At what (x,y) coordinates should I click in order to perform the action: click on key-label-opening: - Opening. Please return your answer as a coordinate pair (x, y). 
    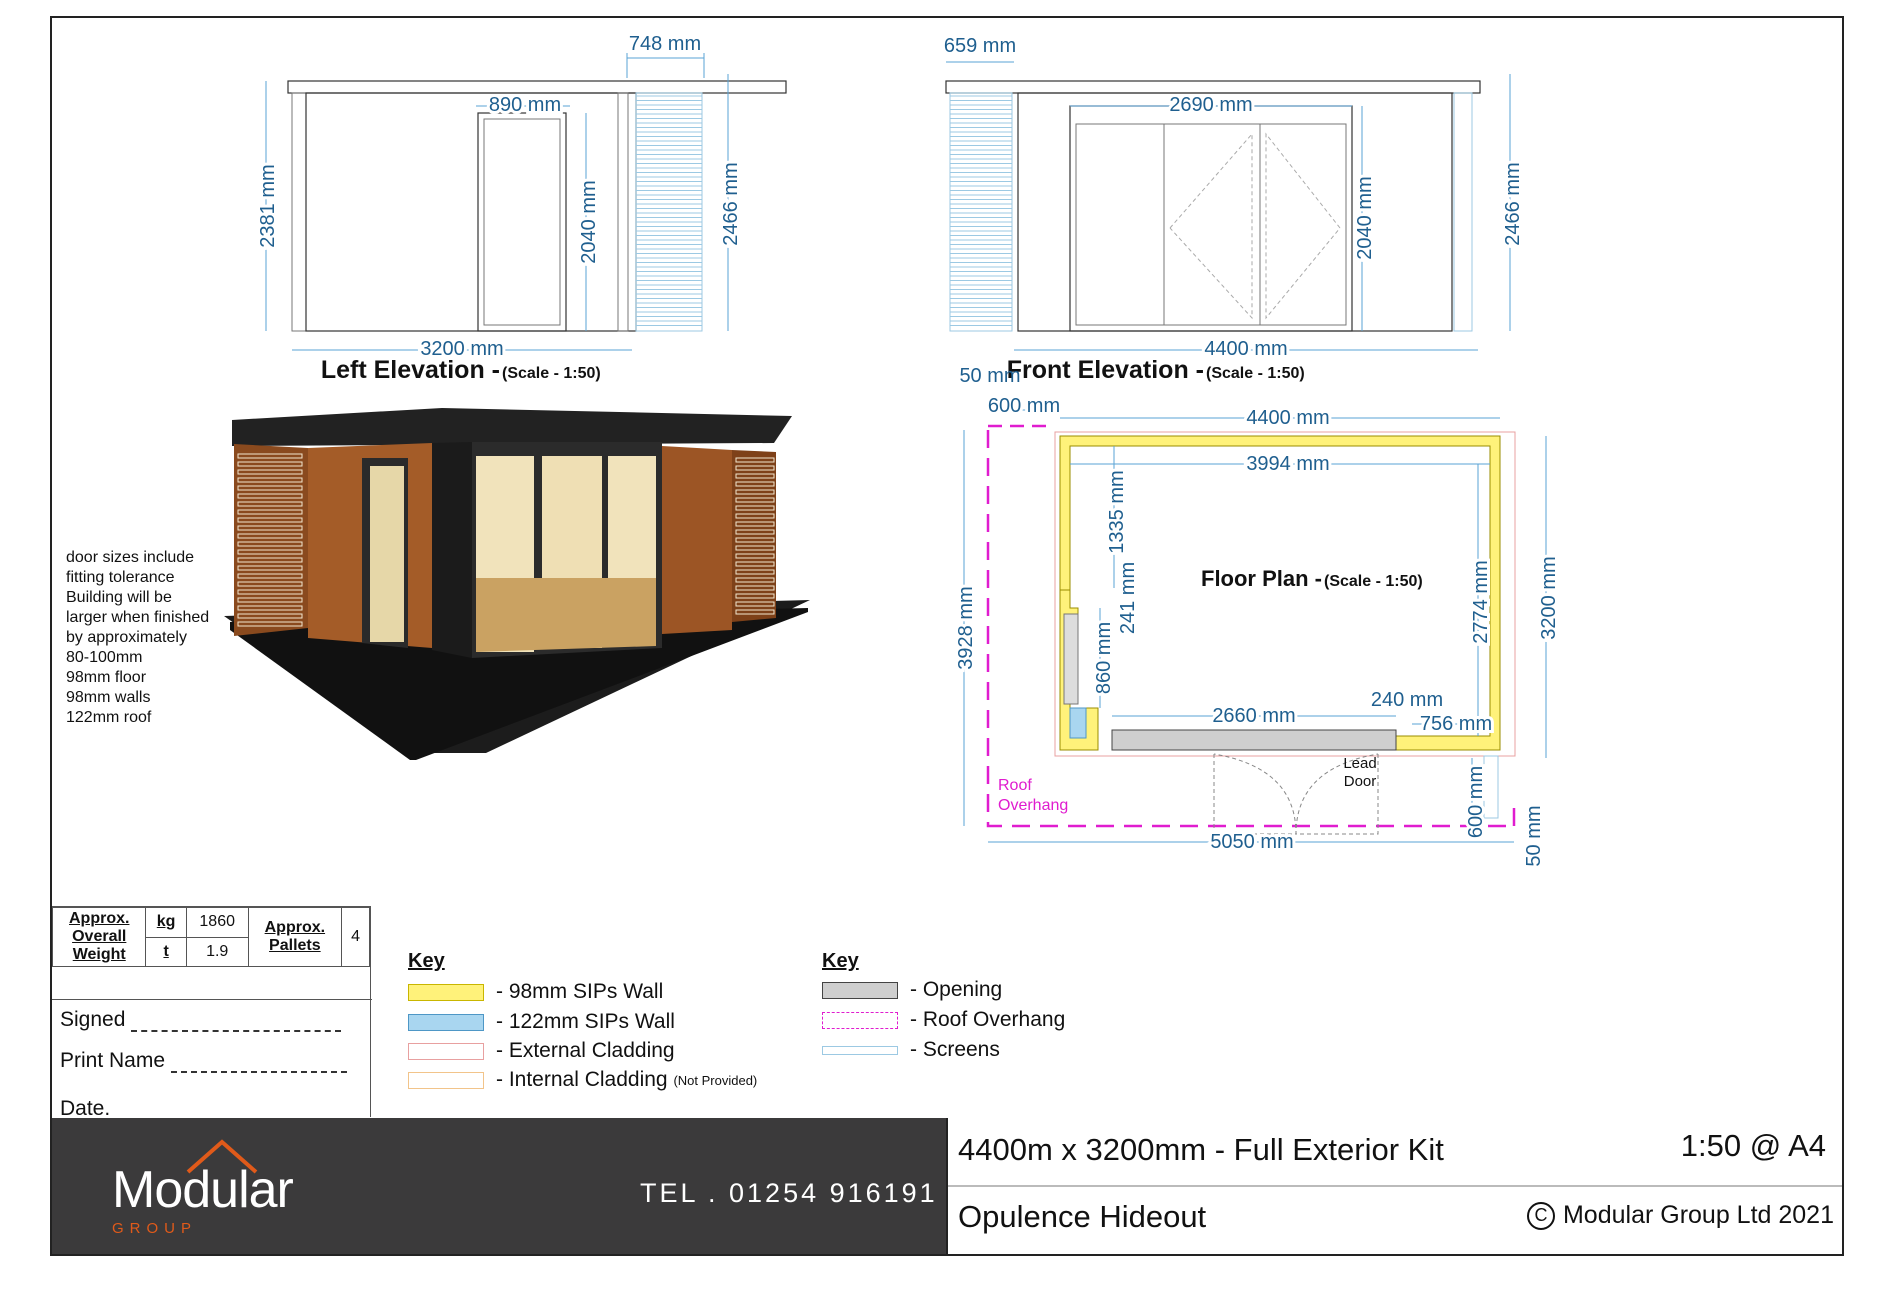
    Looking at the image, I should click on (956, 989).